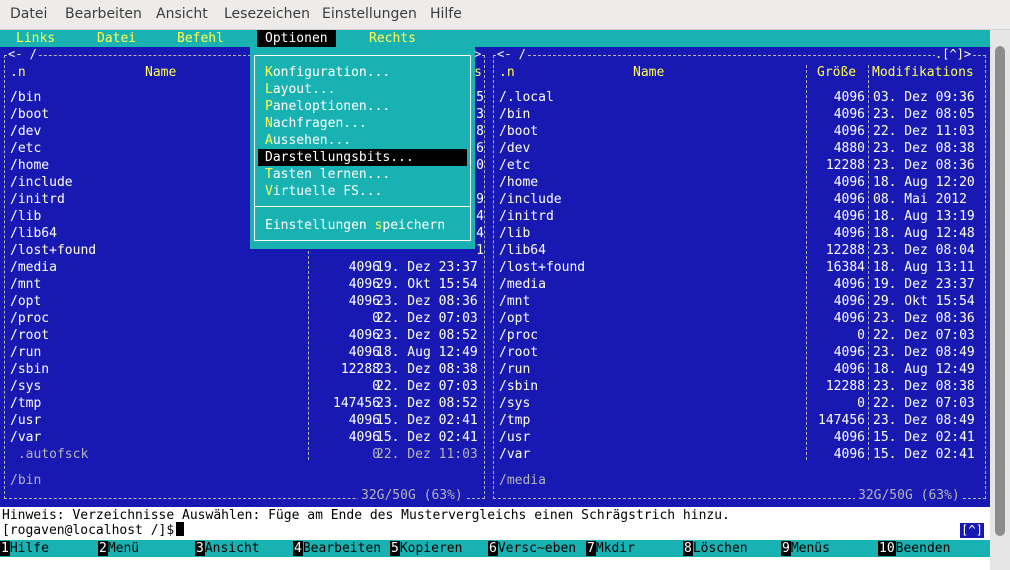 The width and height of the screenshot is (1010, 570). I want to click on file-name: /home, so click(519, 182).